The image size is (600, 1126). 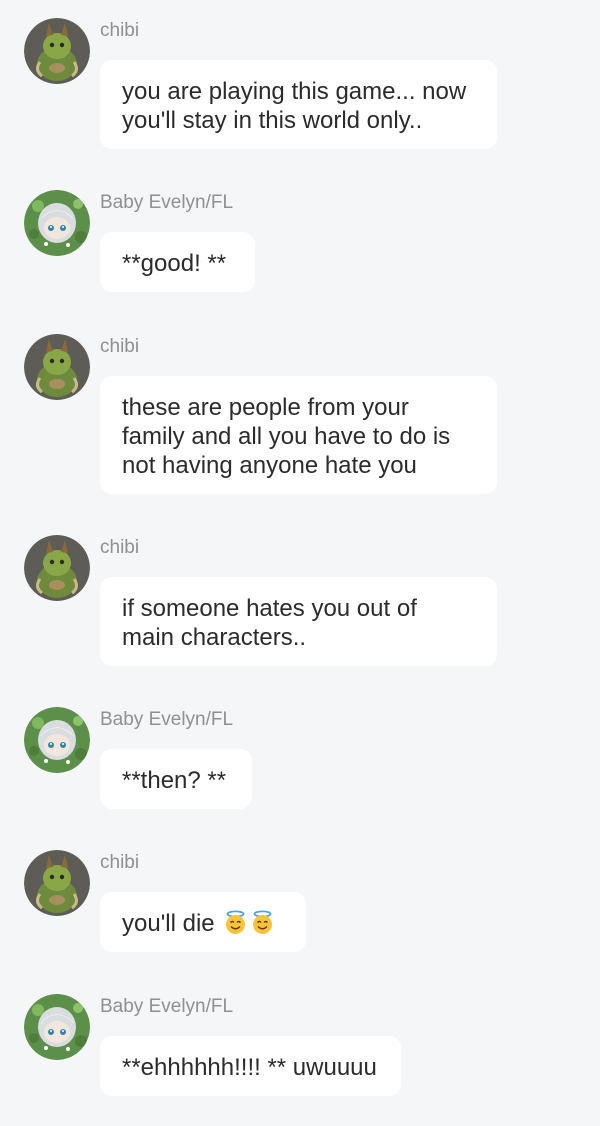 What do you see at coordinates (168, 923) in the screenshot?
I see `message-text: you'll die` at bounding box center [168, 923].